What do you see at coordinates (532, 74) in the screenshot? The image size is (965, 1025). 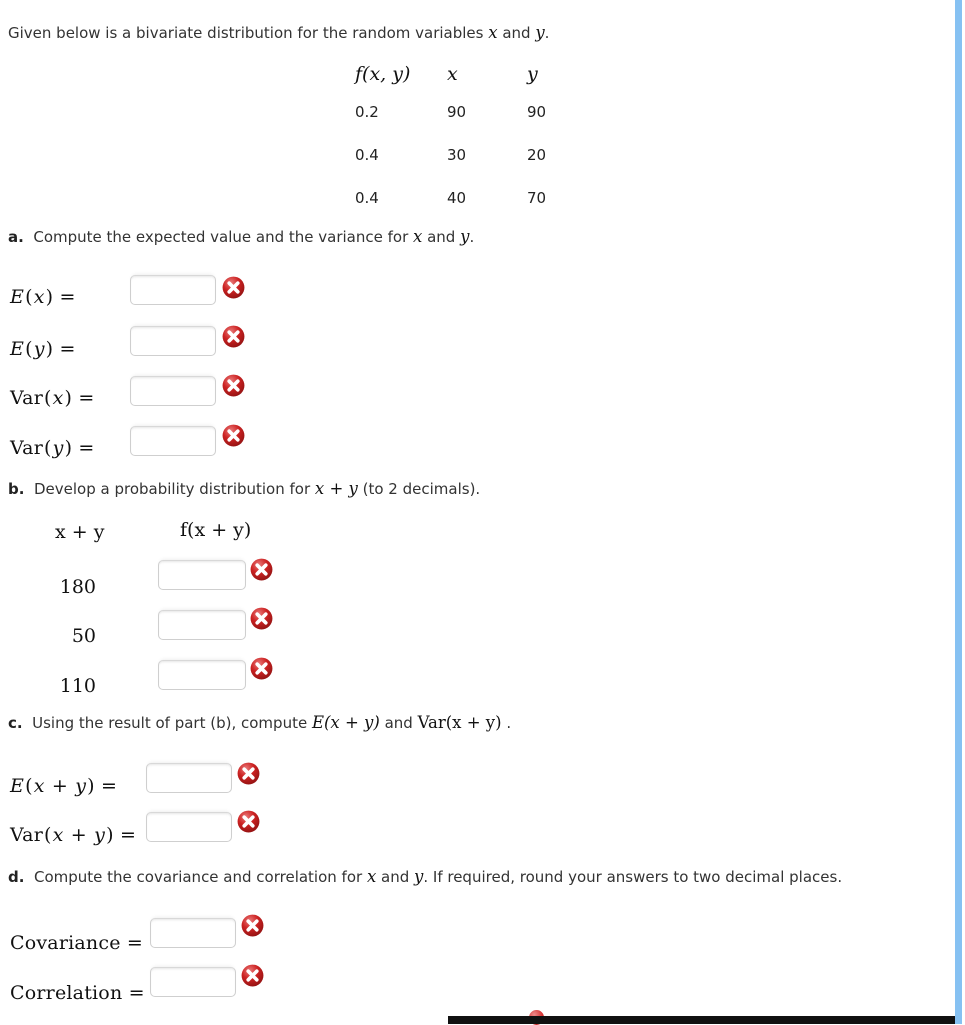 I see `header-y: y` at bounding box center [532, 74].